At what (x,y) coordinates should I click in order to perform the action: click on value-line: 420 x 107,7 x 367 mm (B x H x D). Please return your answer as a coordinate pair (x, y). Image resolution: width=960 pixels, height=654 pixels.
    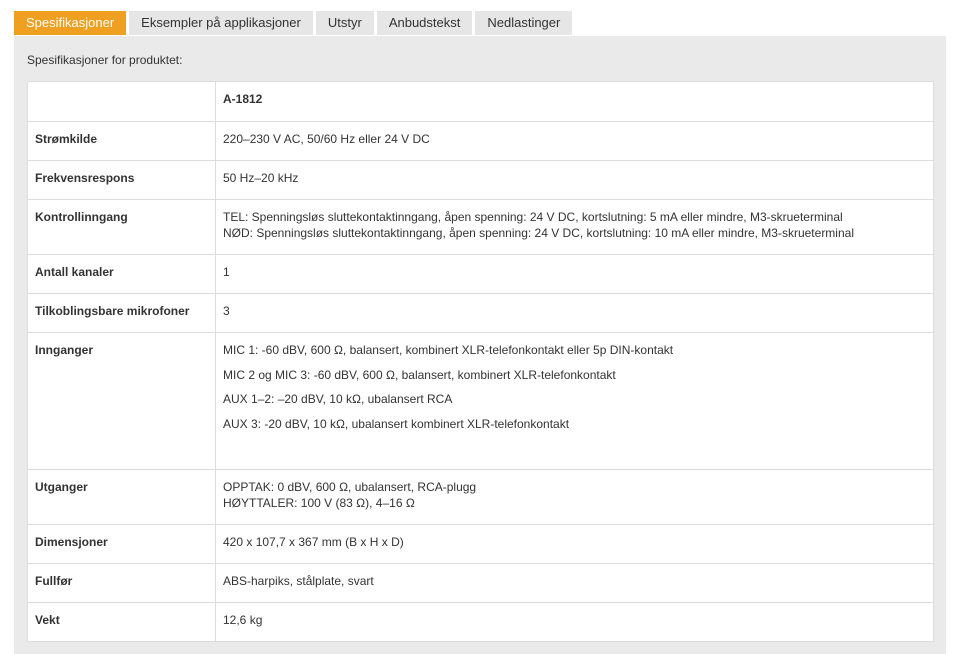
    Looking at the image, I should click on (313, 542).